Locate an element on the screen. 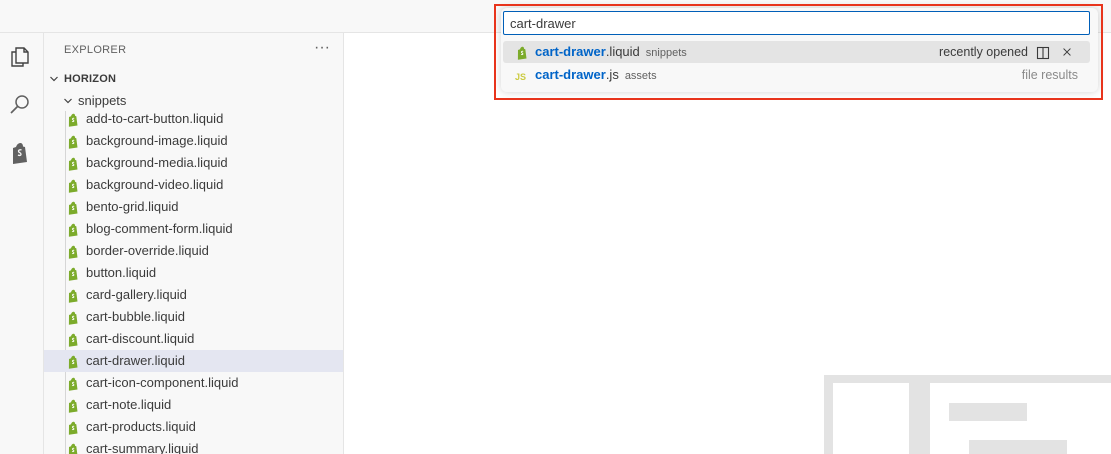  file-item: cart-drawer.liquid is located at coordinates (193, 361).